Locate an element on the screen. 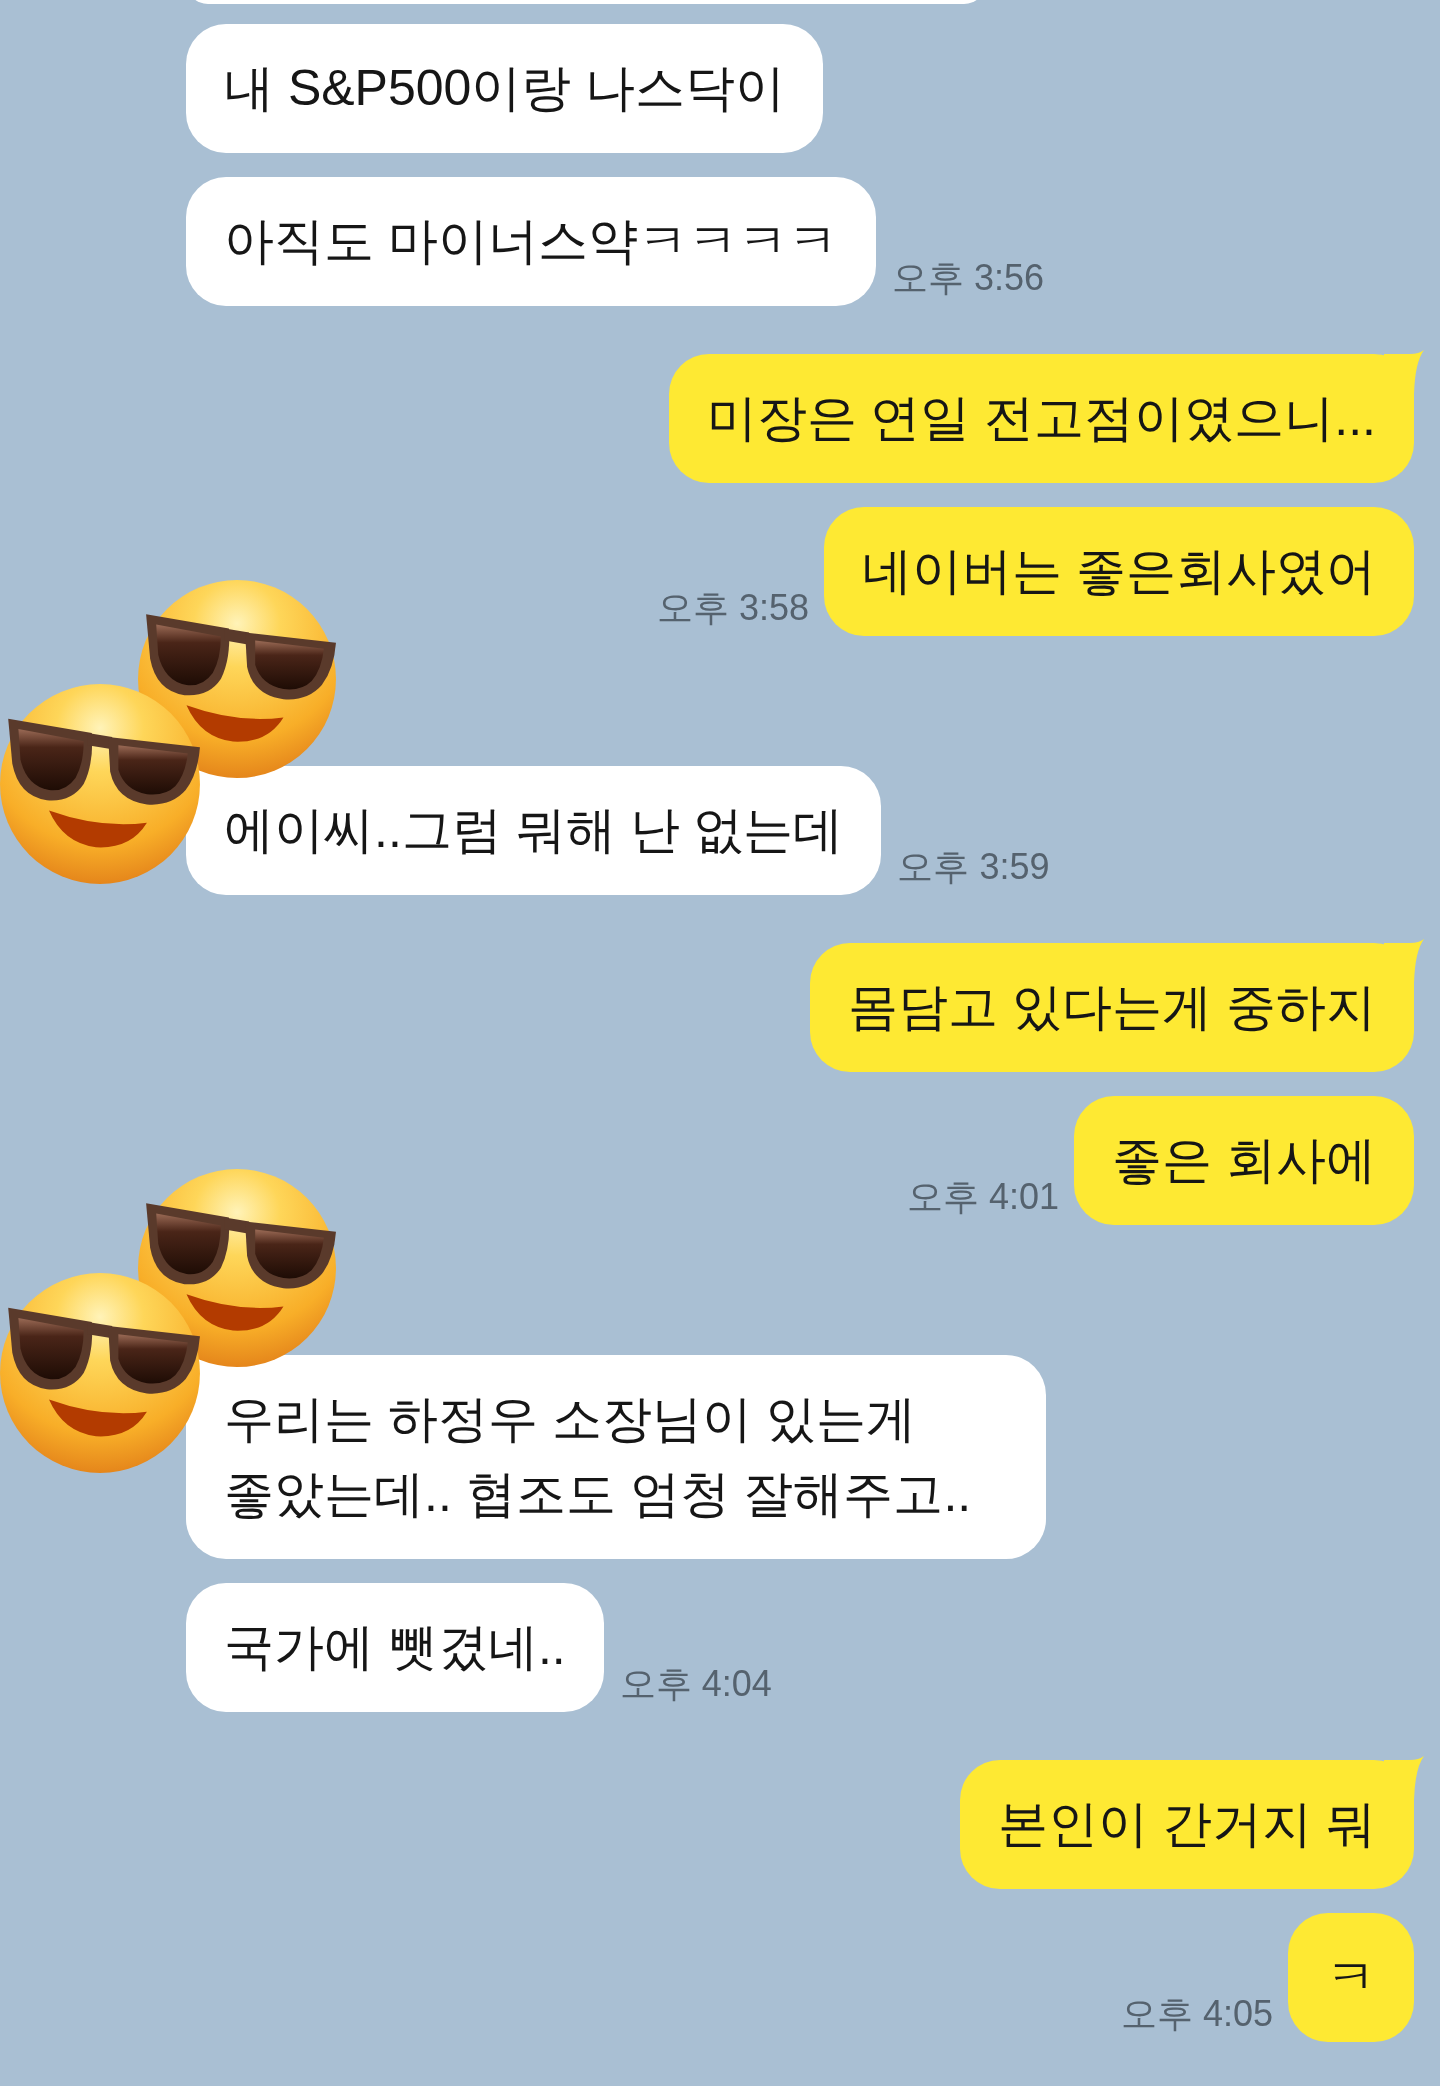 This screenshot has width=1440, height=2086. message-time: 오후 4:01 is located at coordinates (983, 1199).